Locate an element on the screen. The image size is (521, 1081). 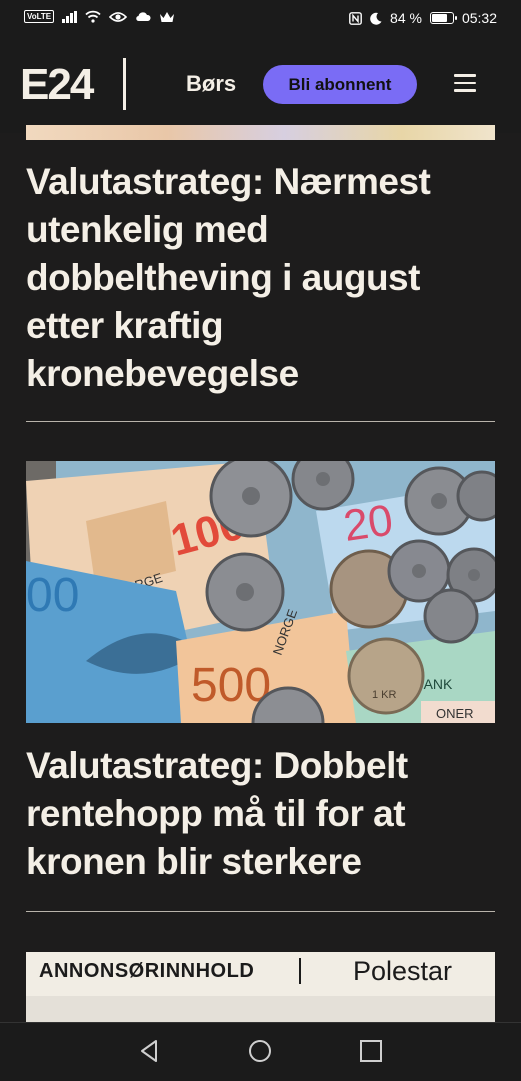
site-header: E24 Børs Bli abonnent is located at coordinates (260, 85).